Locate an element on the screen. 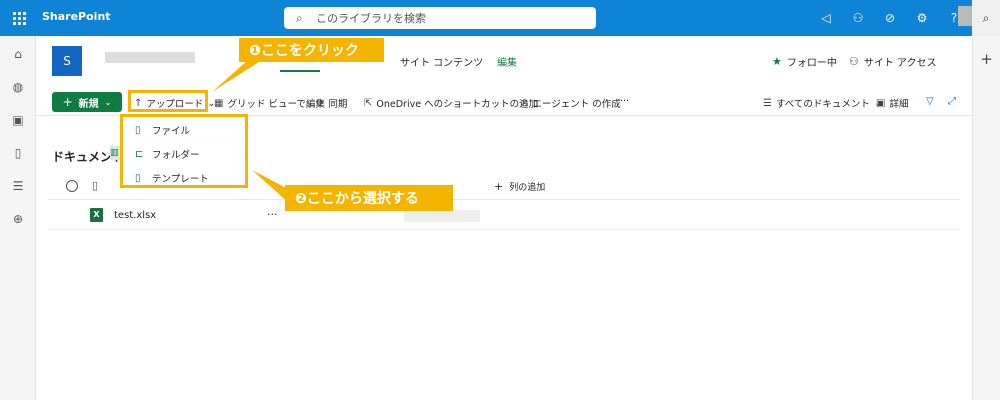  suite-icons: ◁ ⚇ ⊘ ⚙ ? is located at coordinates (890, 18).